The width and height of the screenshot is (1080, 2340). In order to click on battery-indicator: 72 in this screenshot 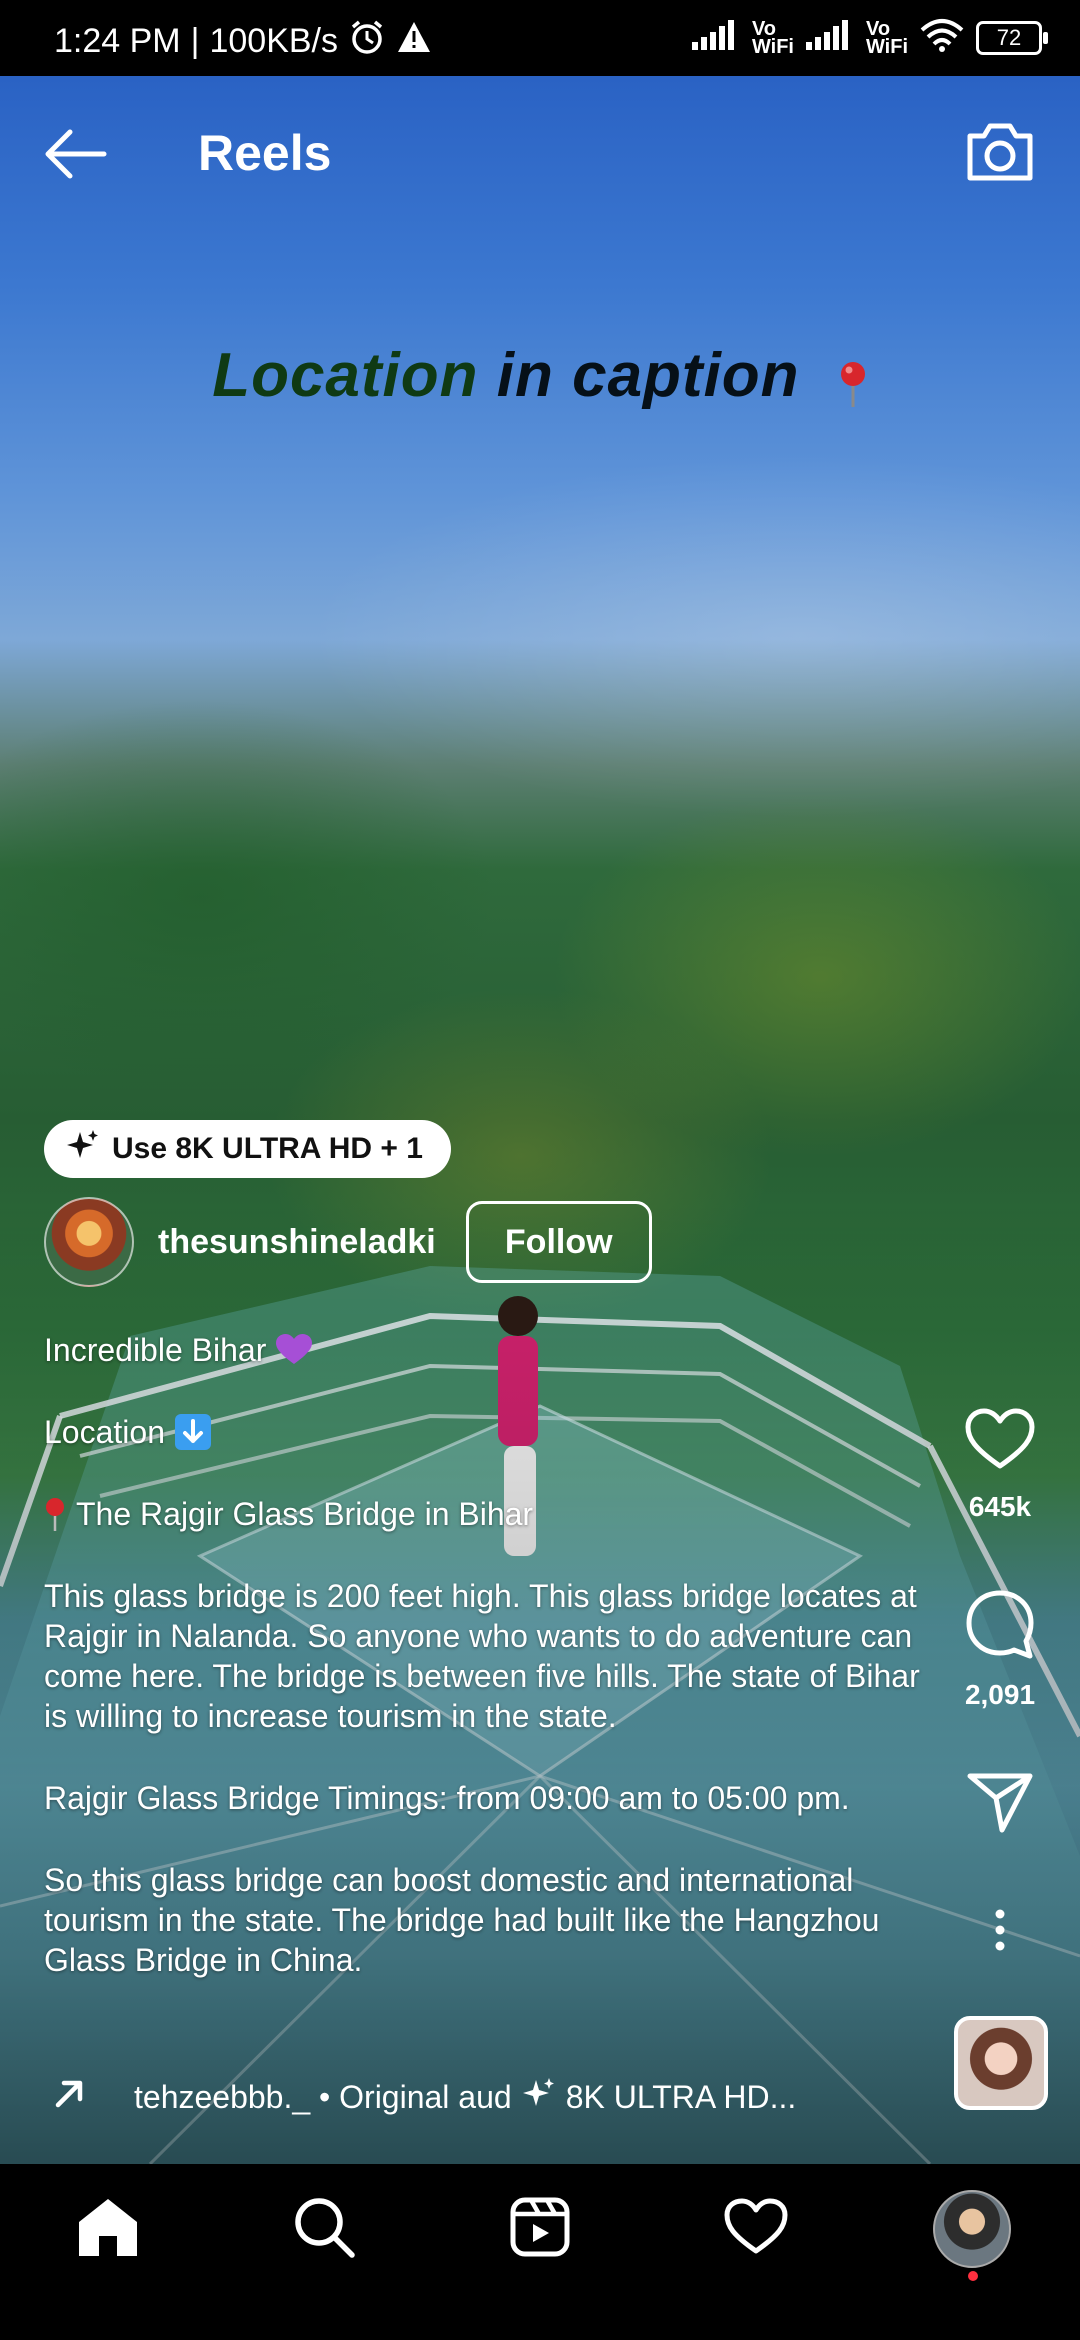, I will do `click(1012, 38)`.